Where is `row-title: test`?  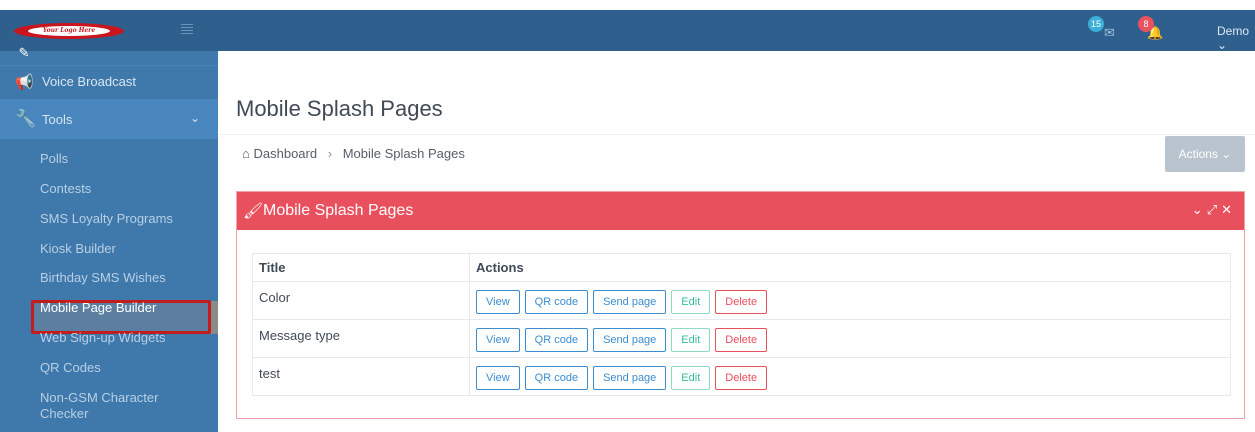
row-title: test is located at coordinates (361, 376).